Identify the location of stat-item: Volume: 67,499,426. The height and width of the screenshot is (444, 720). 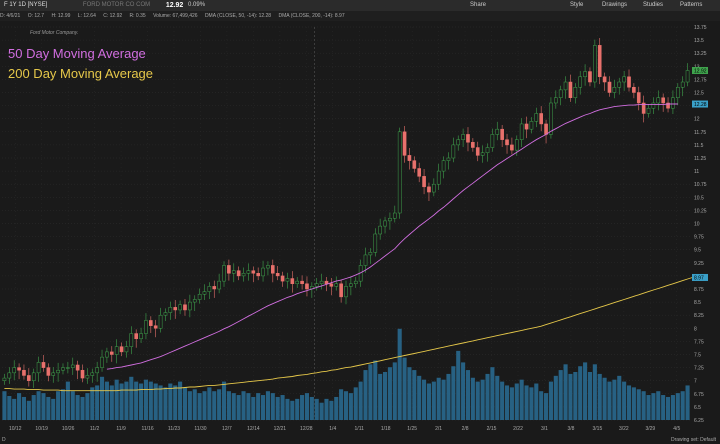
(175, 16).